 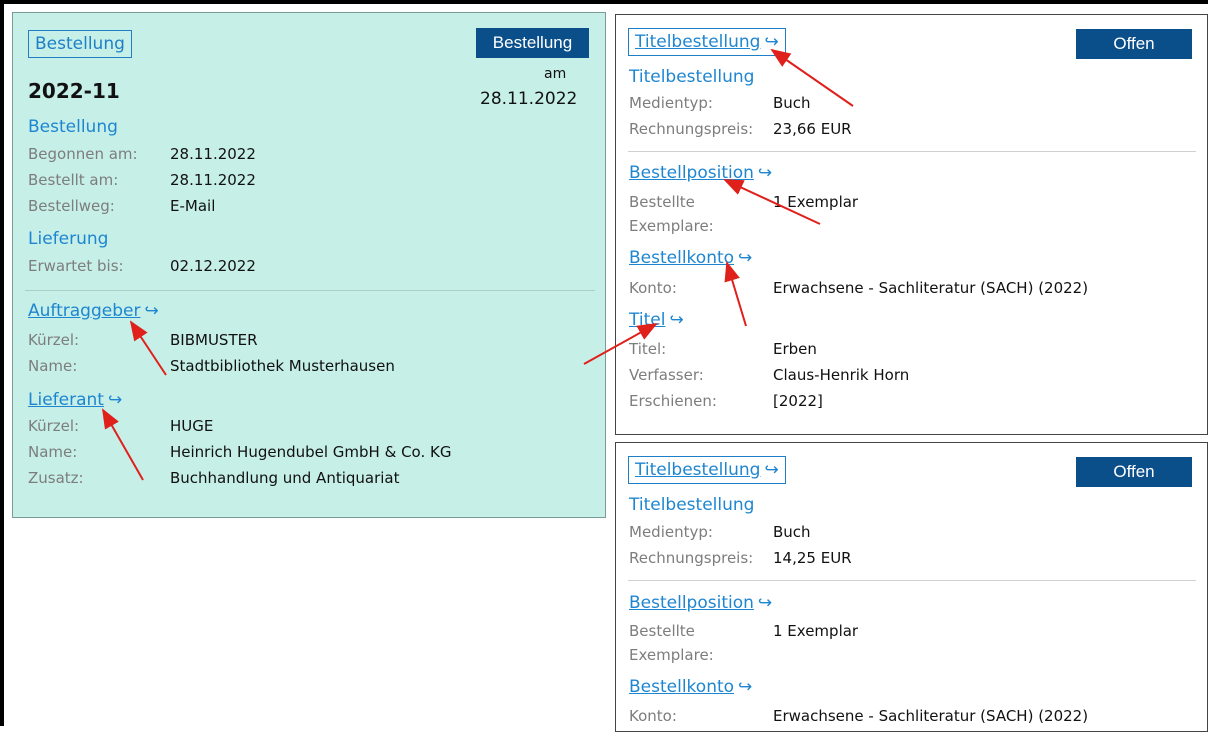 I want to click on published-value: [2022], so click(x=798, y=401).